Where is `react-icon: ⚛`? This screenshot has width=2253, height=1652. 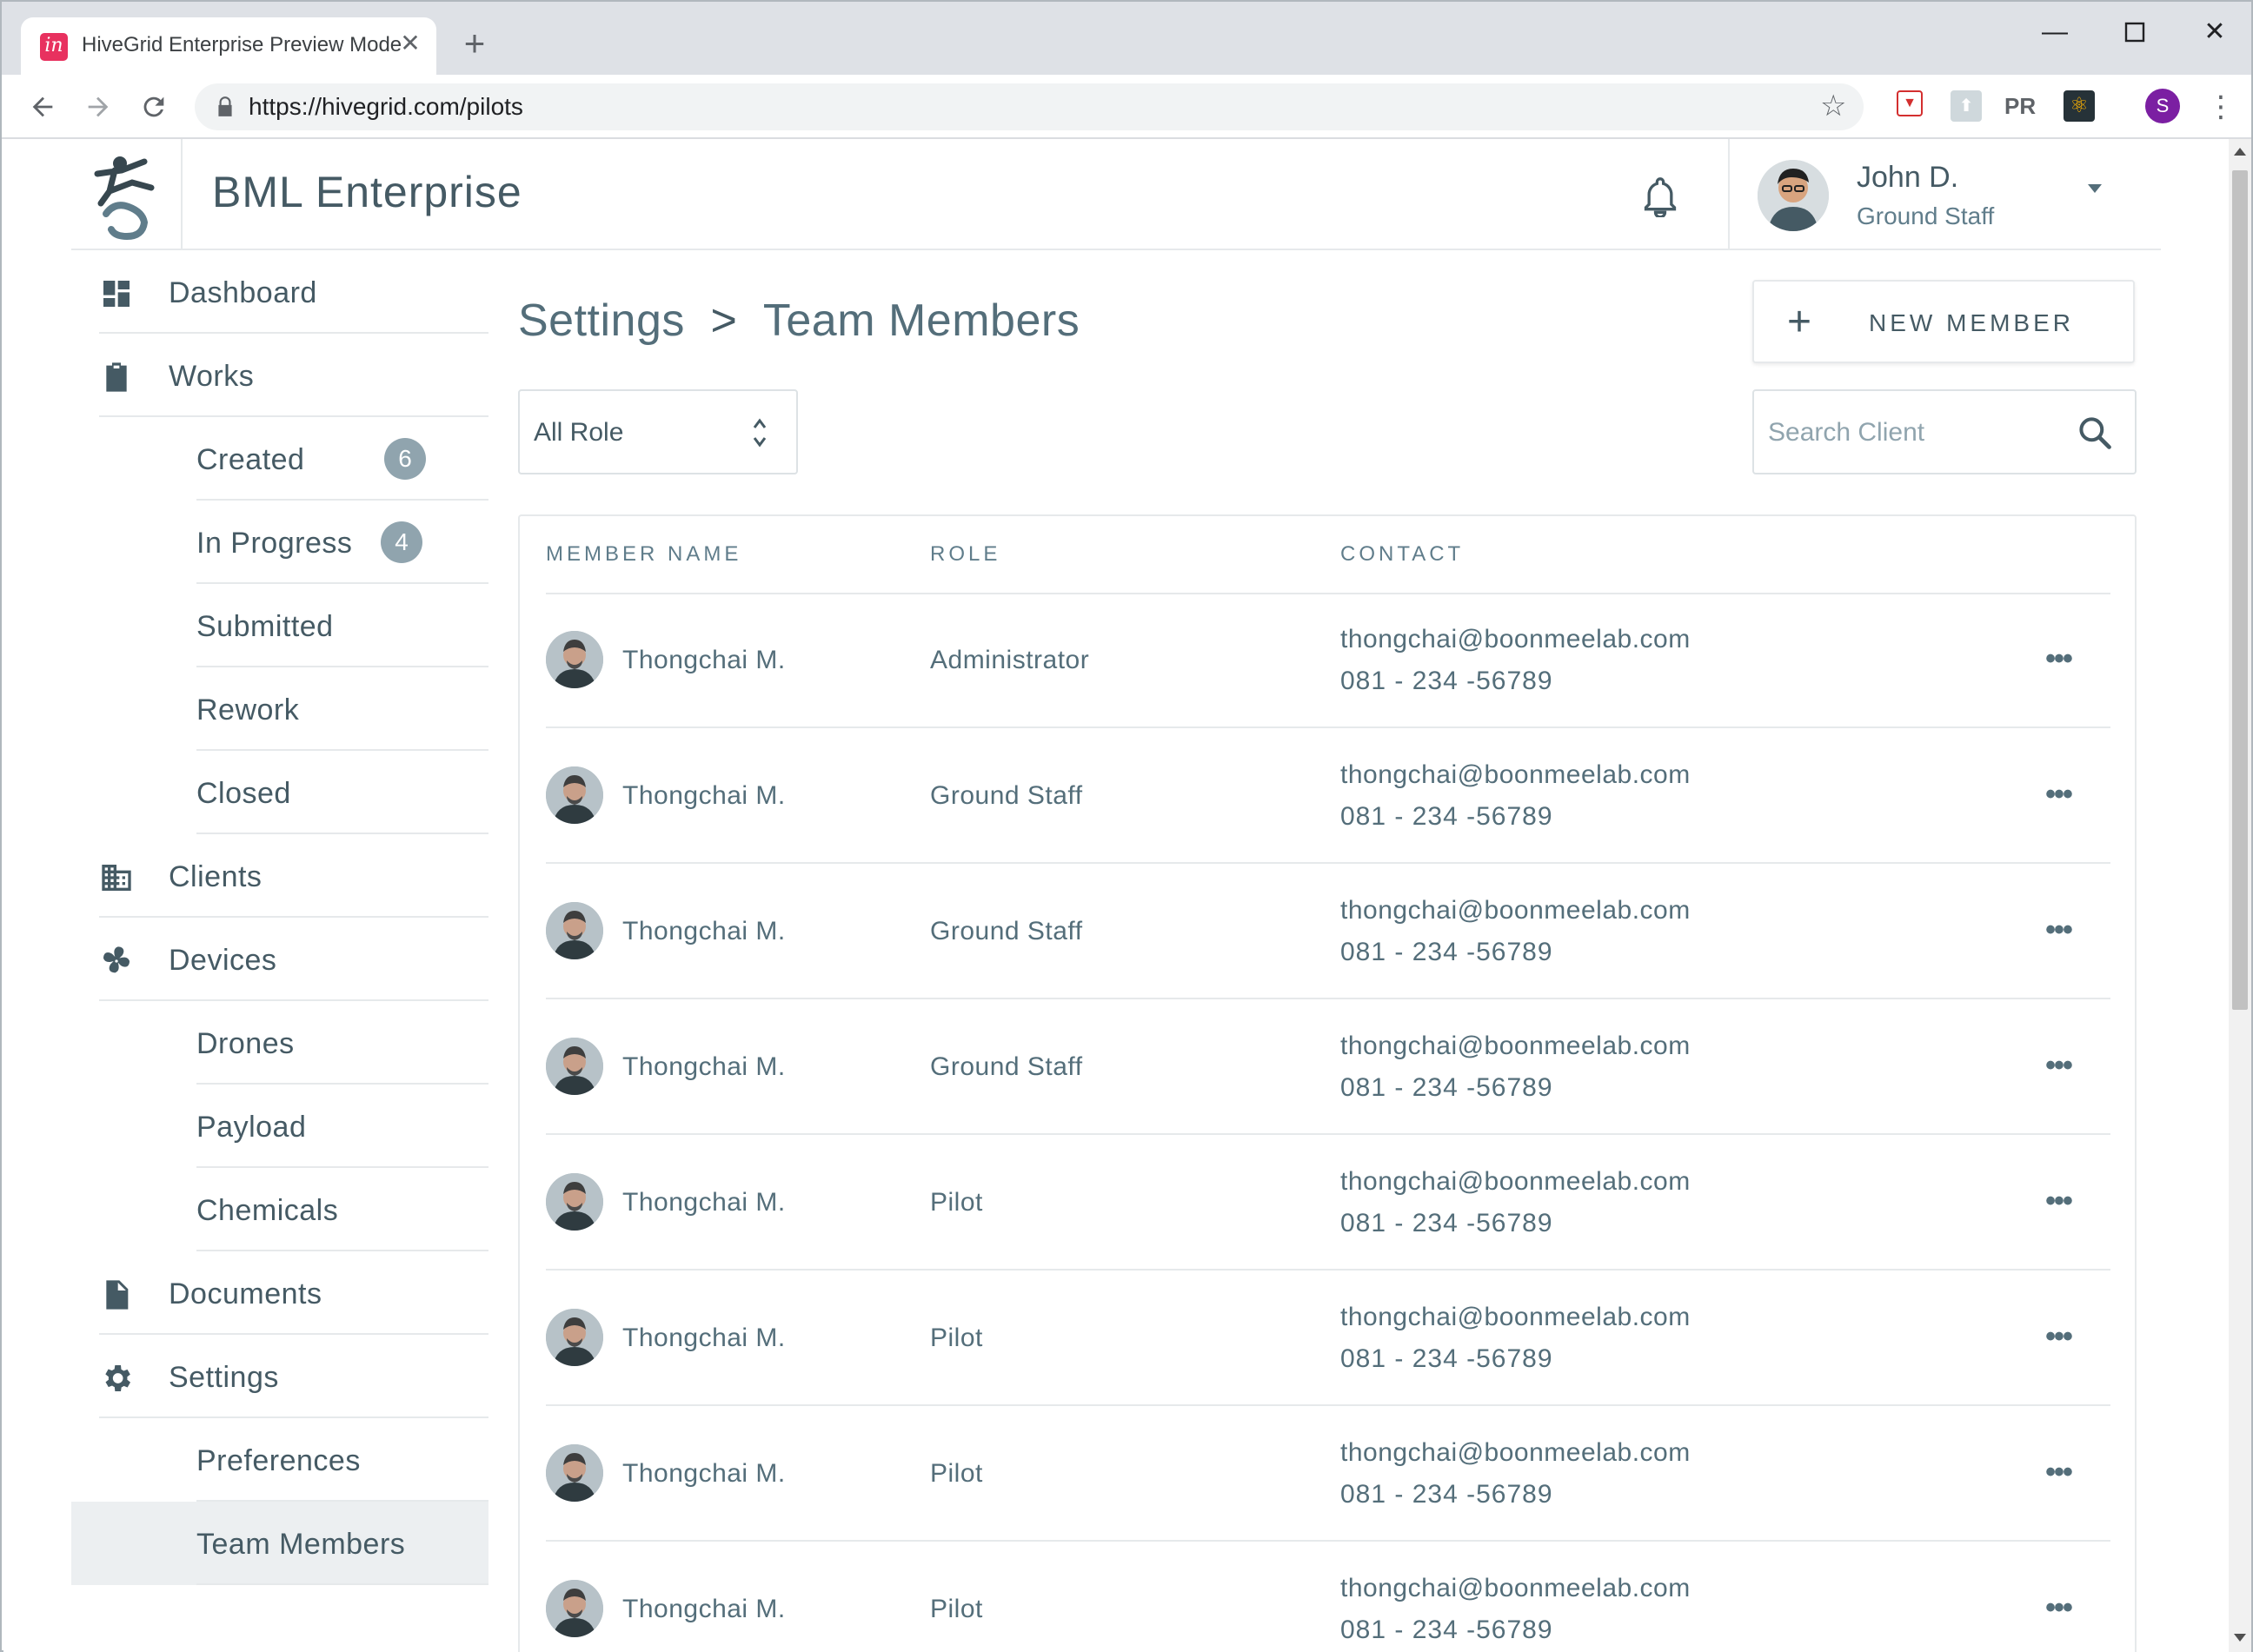 react-icon: ⚛ is located at coordinates (2079, 106).